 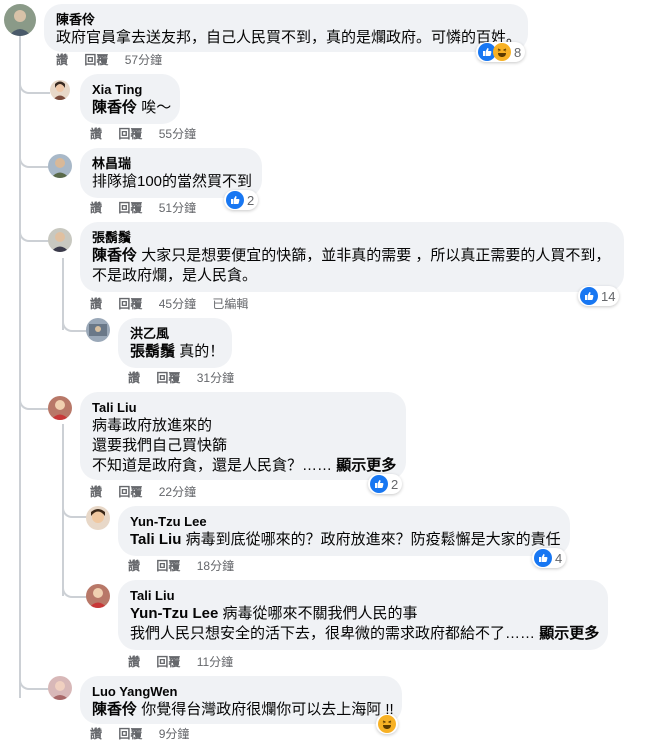 What do you see at coordinates (143, 60) in the screenshot?
I see `timestamp: 57分鐘` at bounding box center [143, 60].